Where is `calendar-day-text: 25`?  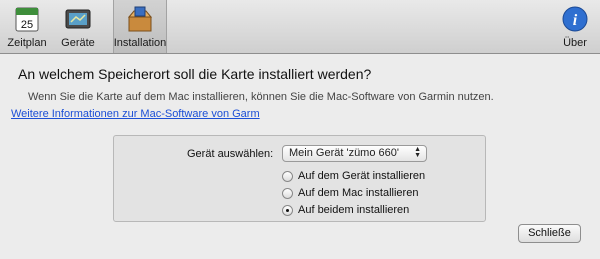
calendar-day-text: 25 is located at coordinates (27, 25).